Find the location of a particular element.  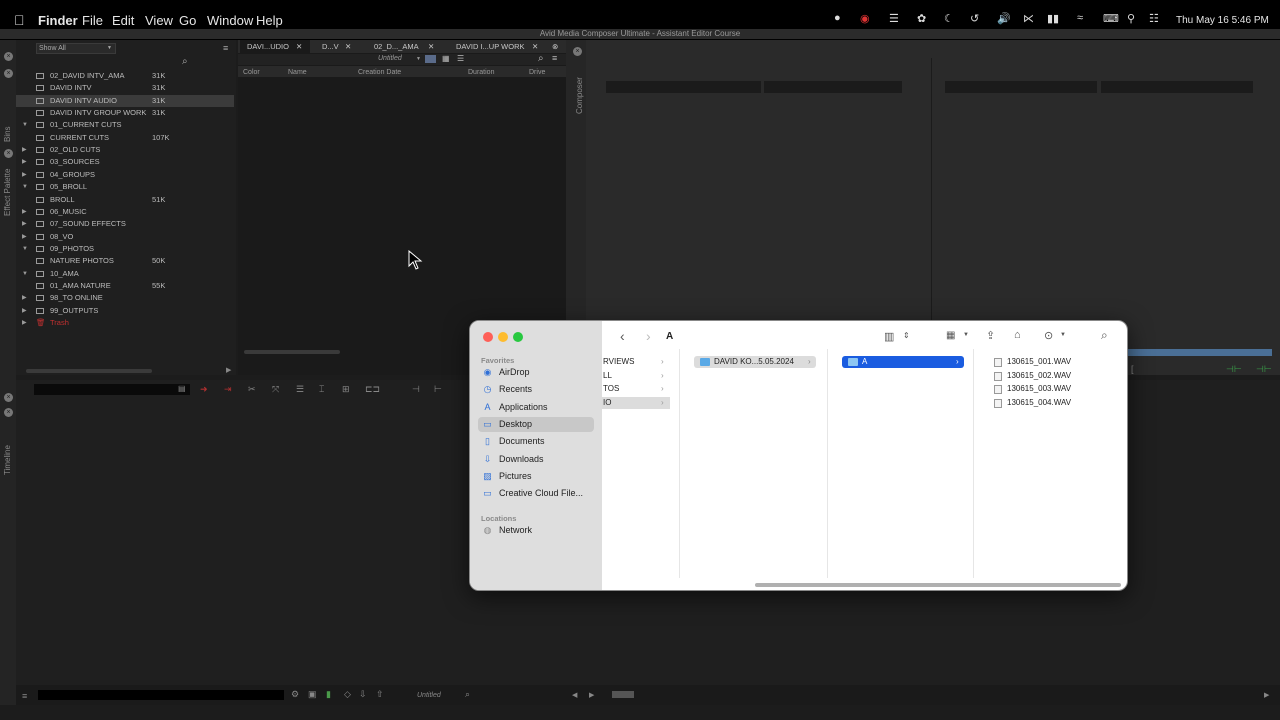

up-arrow-icon: ⇧ is located at coordinates (380, 694).